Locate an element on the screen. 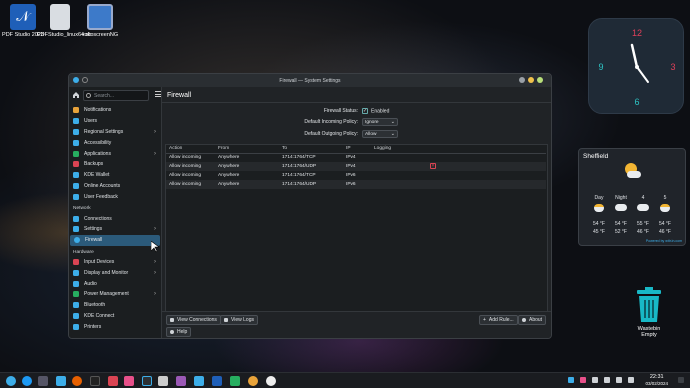  column-header-logging: Logging is located at coordinates (460, 149).